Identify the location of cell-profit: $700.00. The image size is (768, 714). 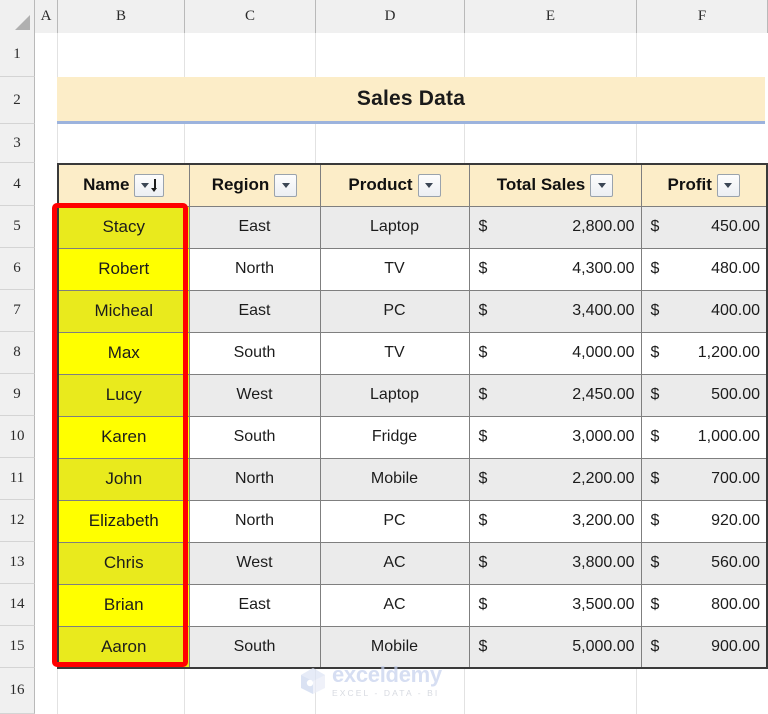
(704, 479).